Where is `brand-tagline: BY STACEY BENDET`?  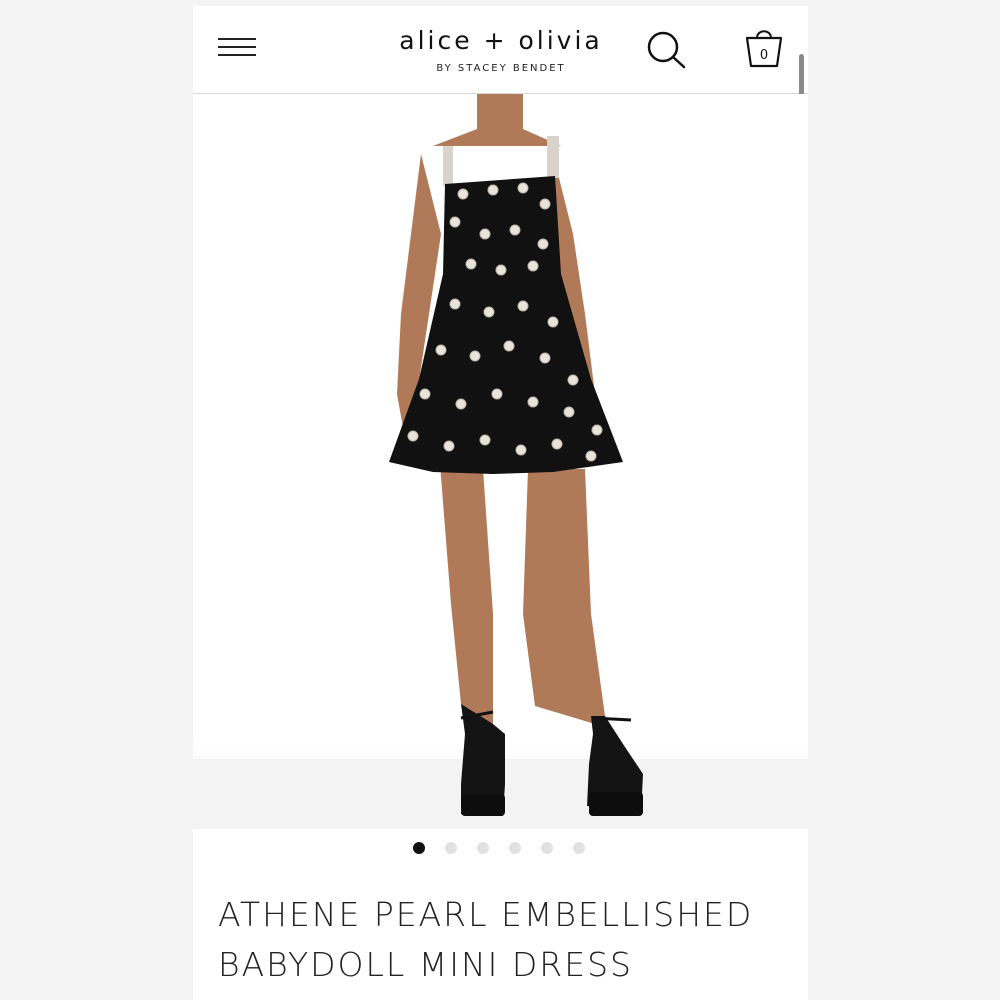 brand-tagline: BY STACEY BENDET is located at coordinates (501, 68).